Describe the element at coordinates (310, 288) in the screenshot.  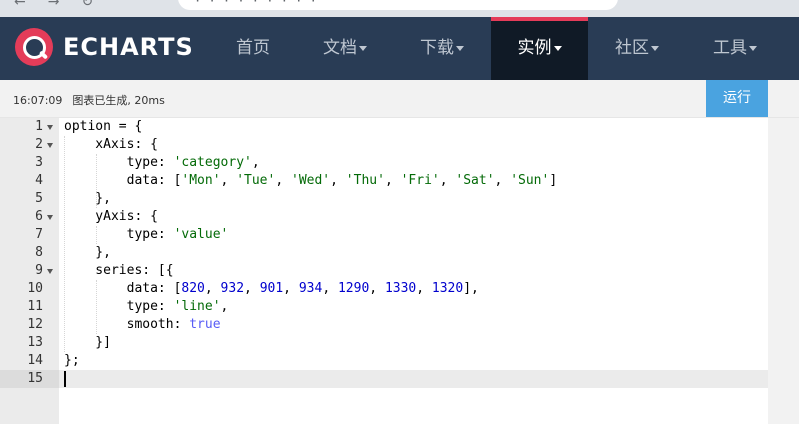
I see `code-token: 934` at that location.